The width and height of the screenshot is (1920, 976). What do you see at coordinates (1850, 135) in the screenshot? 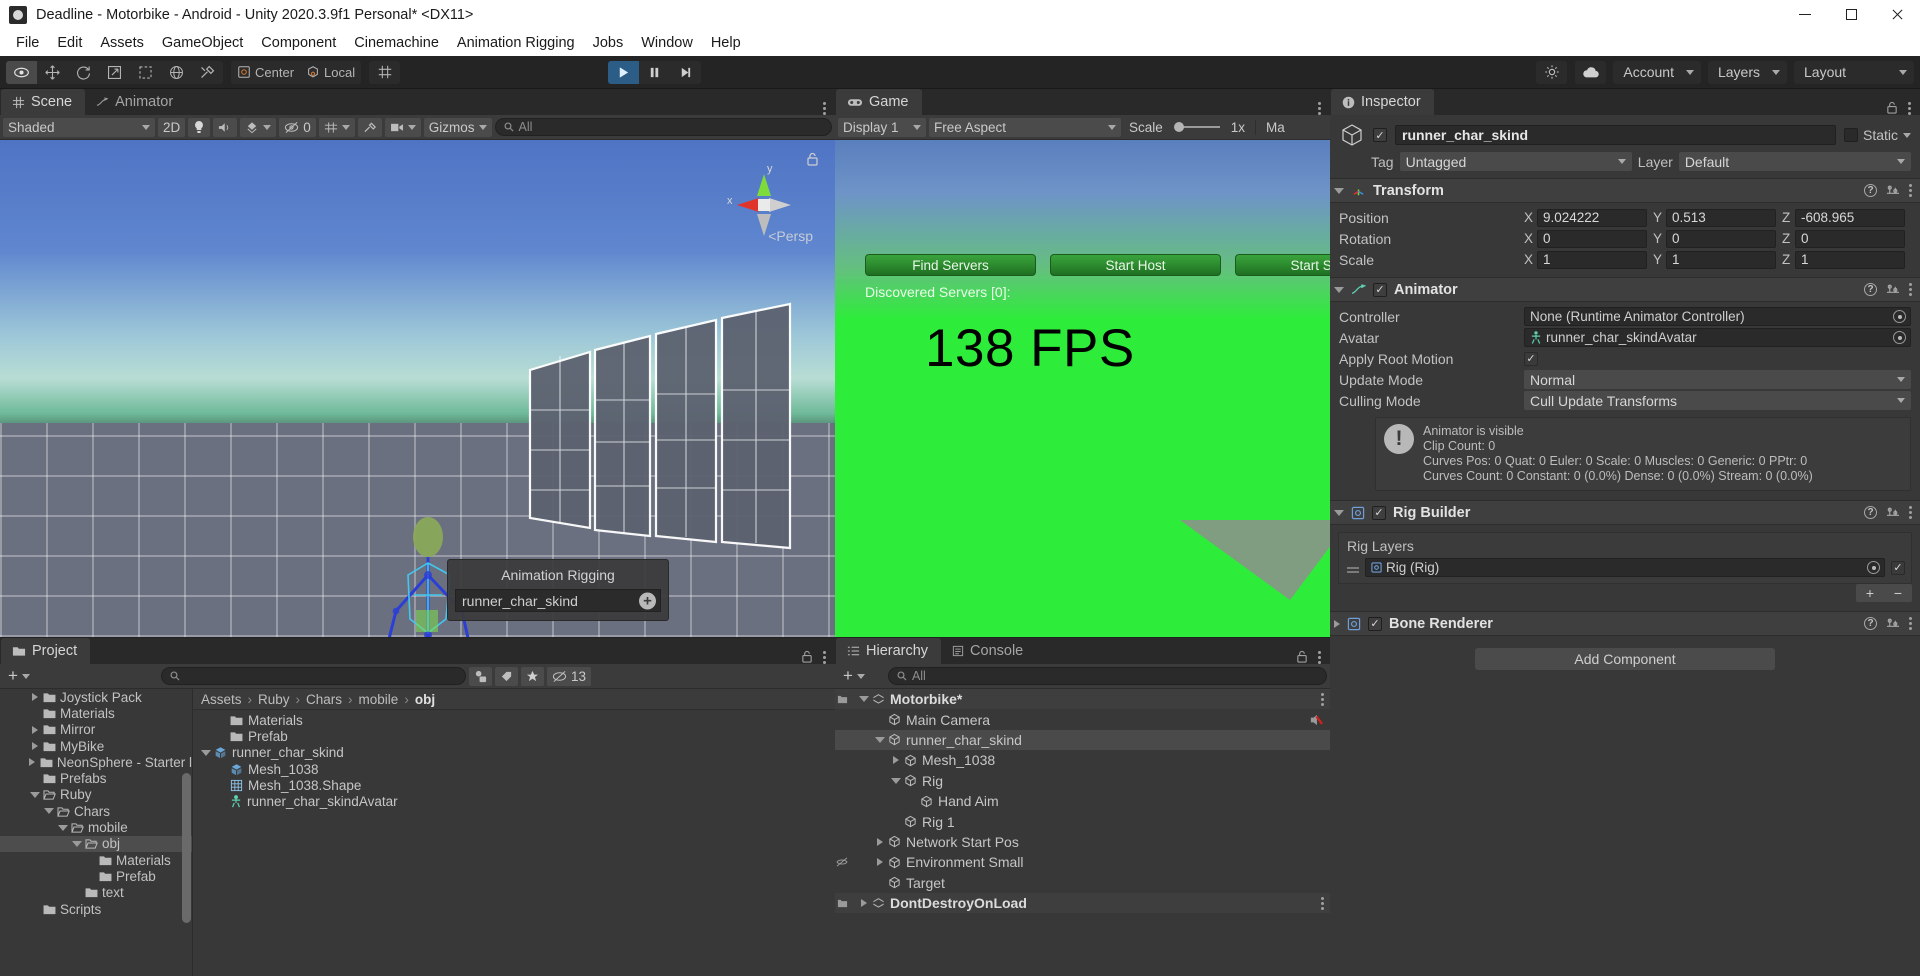
I see `static-checkbox` at bounding box center [1850, 135].